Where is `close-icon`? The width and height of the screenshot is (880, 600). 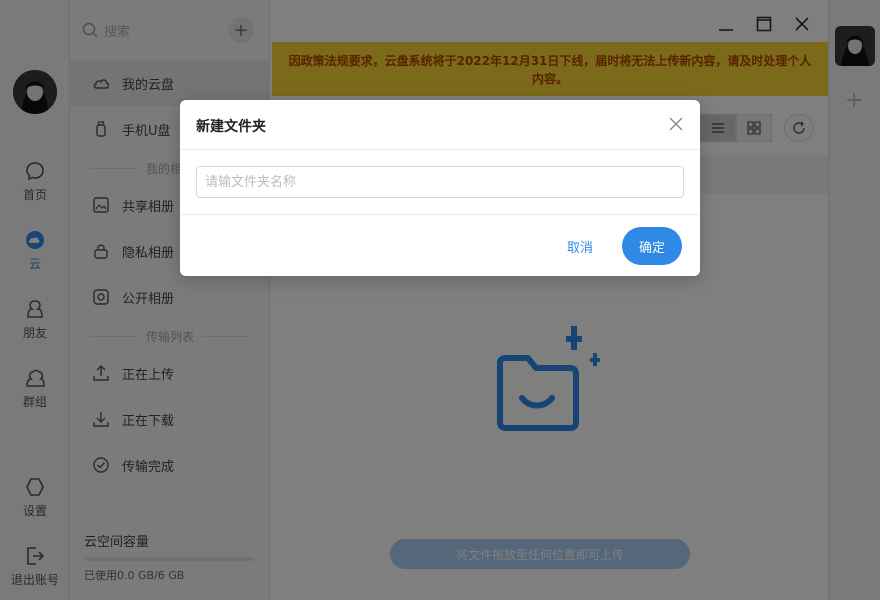
close-icon is located at coordinates (676, 124).